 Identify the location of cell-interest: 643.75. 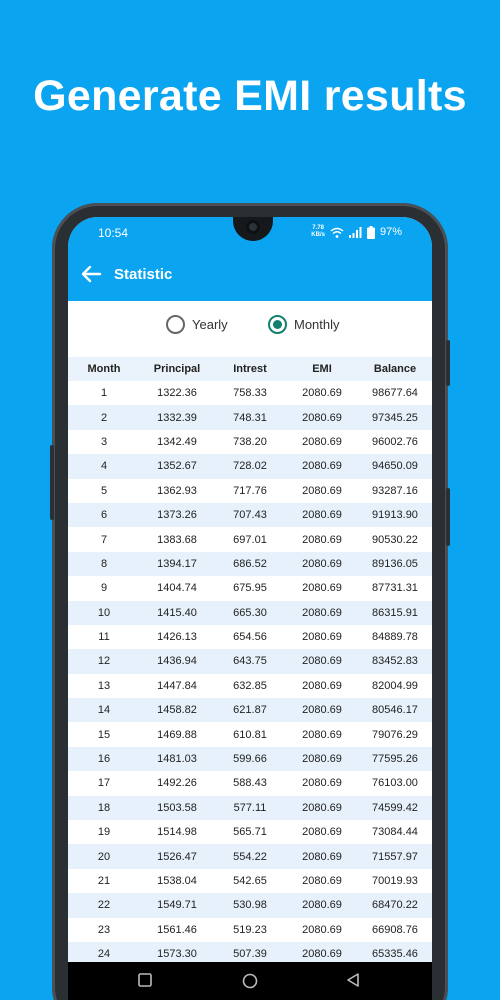
(250, 661).